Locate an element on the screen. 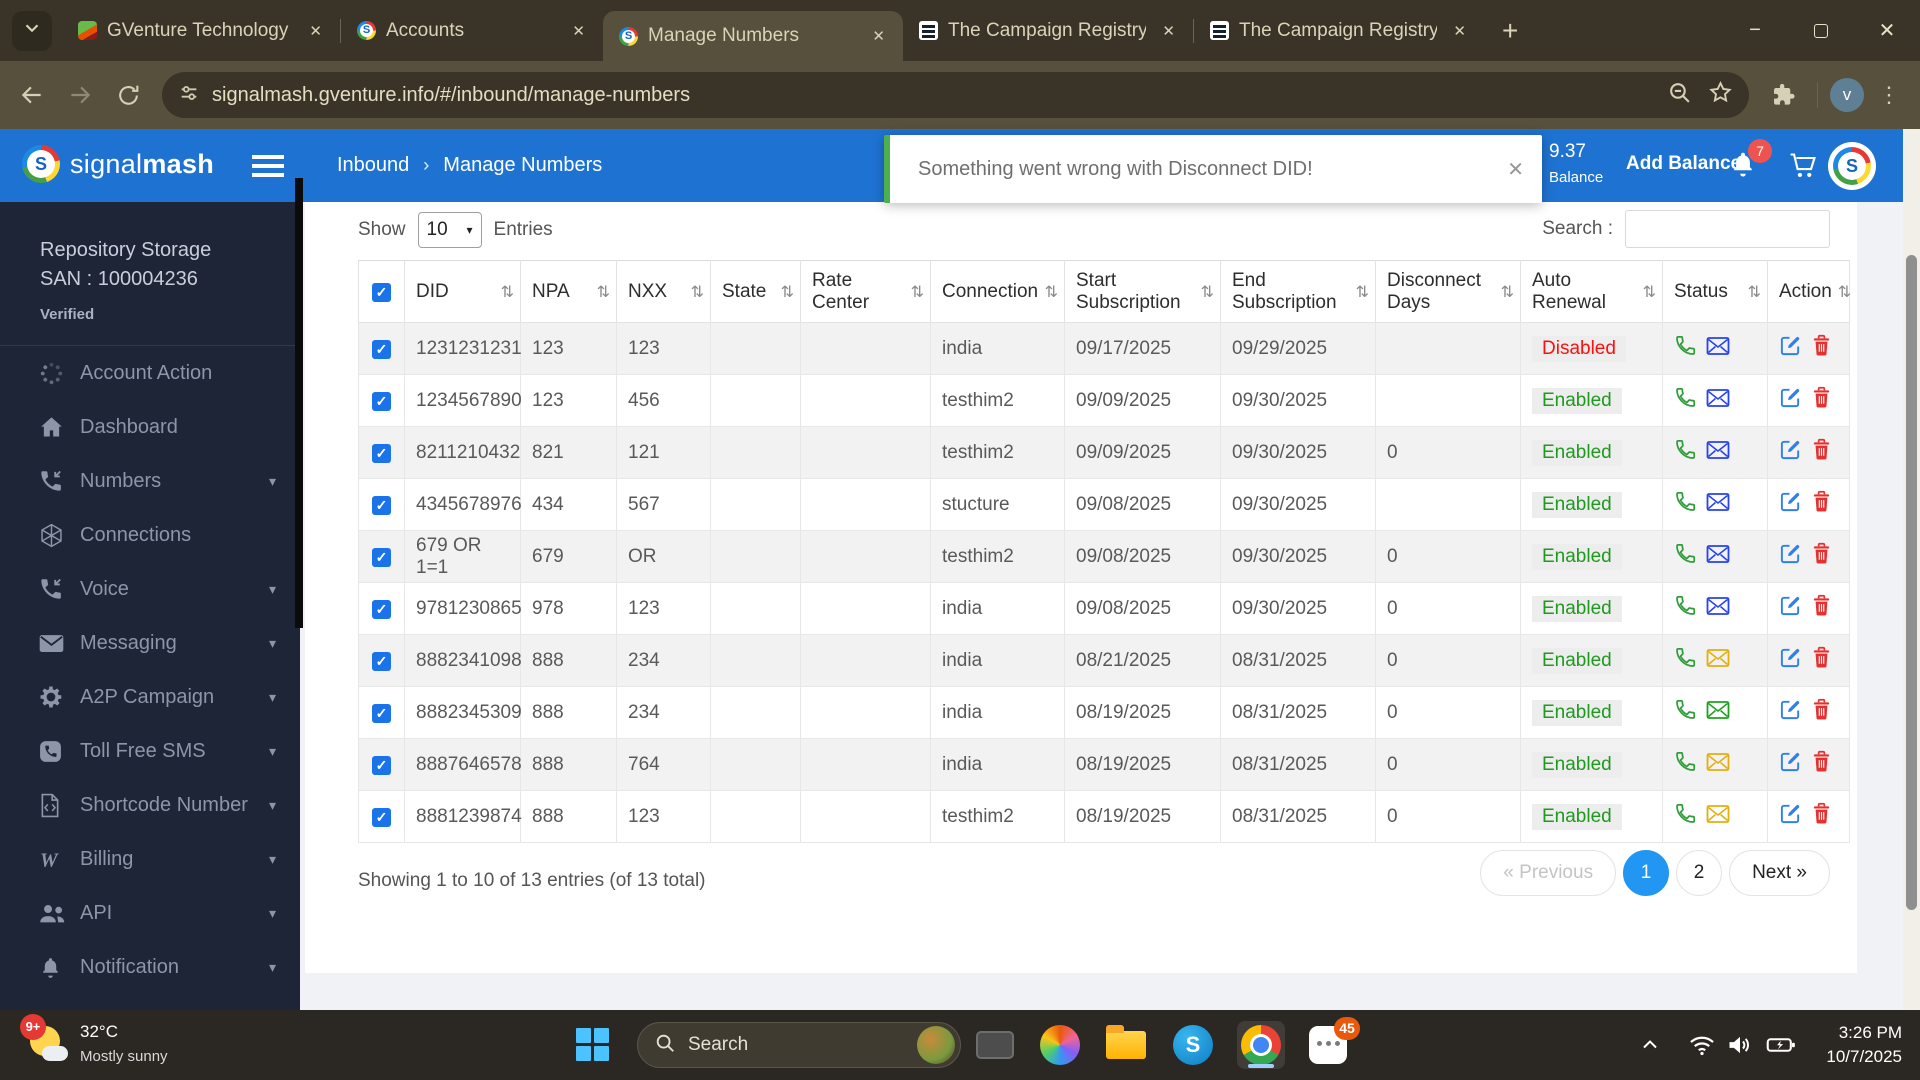 The width and height of the screenshot is (1920, 1080). breadcrumb-inbound: Inbound is located at coordinates (373, 165).